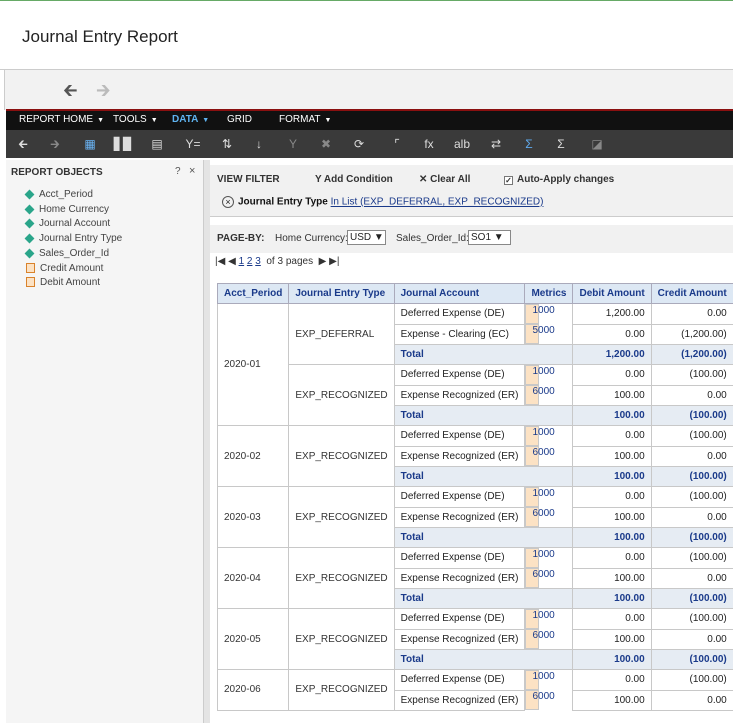 Image resolution: width=733 pixels, height=723 pixels. What do you see at coordinates (90, 144) in the screenshot?
I see `grid-view-icon: ▦` at bounding box center [90, 144].